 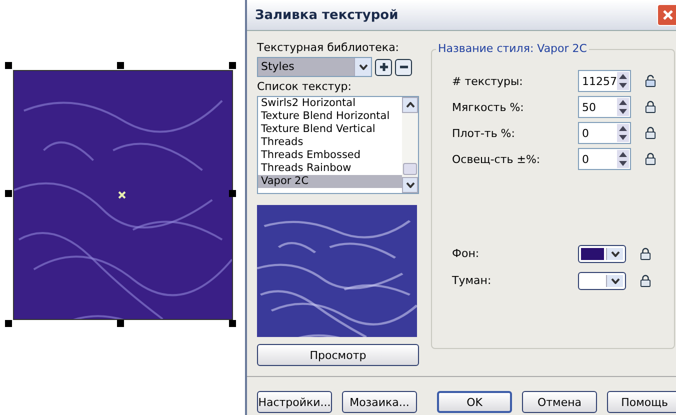 I want to click on close-button, so click(x=666, y=15).